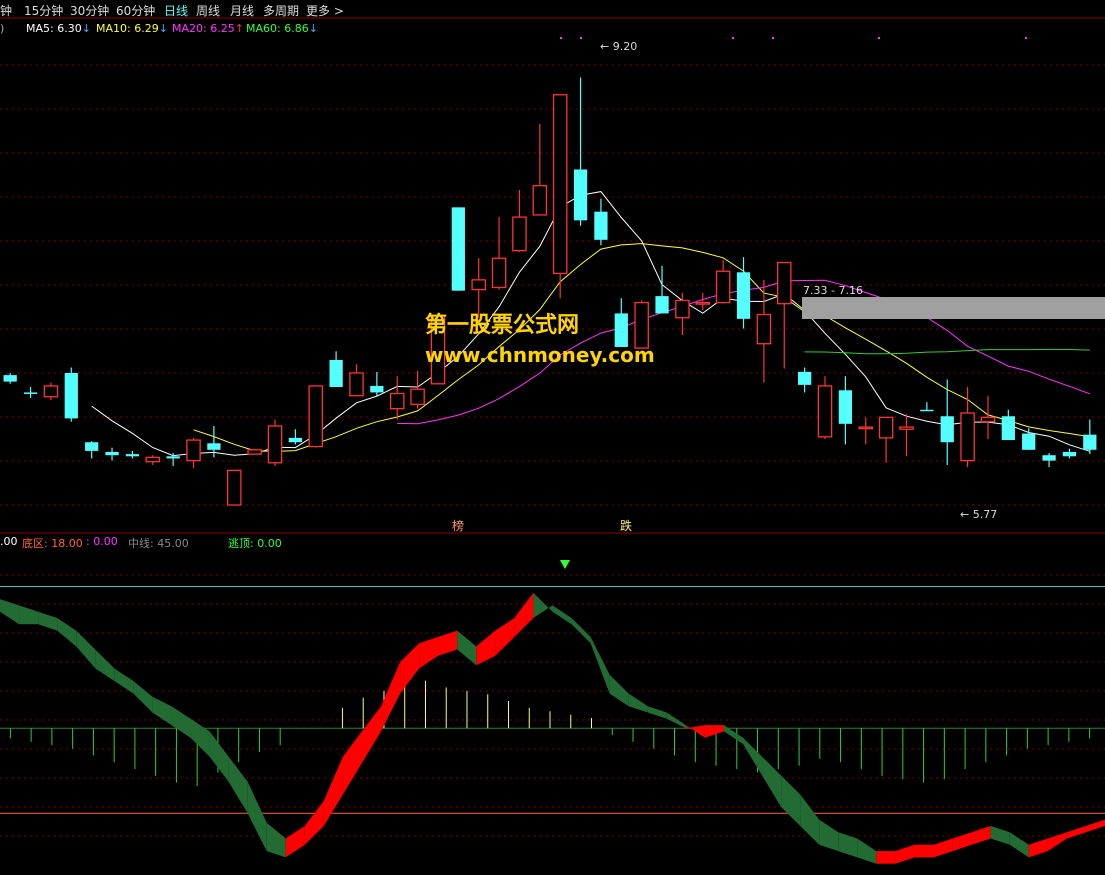 This screenshot has width=1105, height=875. I want to click on bottom-mark-1: 榜, so click(458, 525).